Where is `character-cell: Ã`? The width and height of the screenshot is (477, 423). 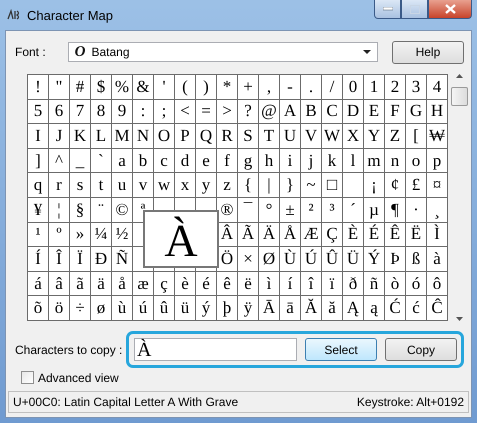
character-cell: Ã is located at coordinates (248, 234).